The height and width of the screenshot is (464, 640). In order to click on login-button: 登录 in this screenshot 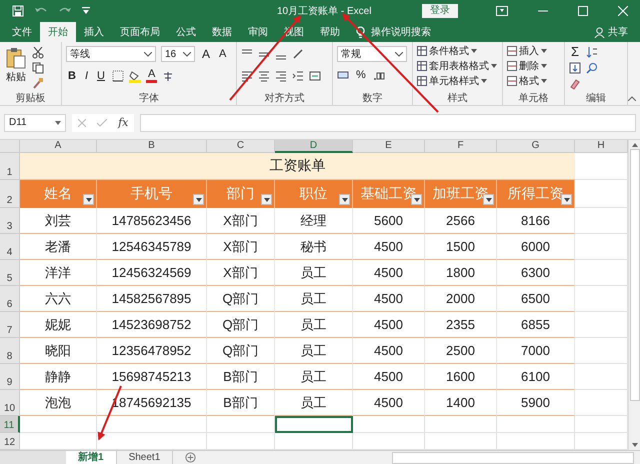, I will do `click(440, 11)`.